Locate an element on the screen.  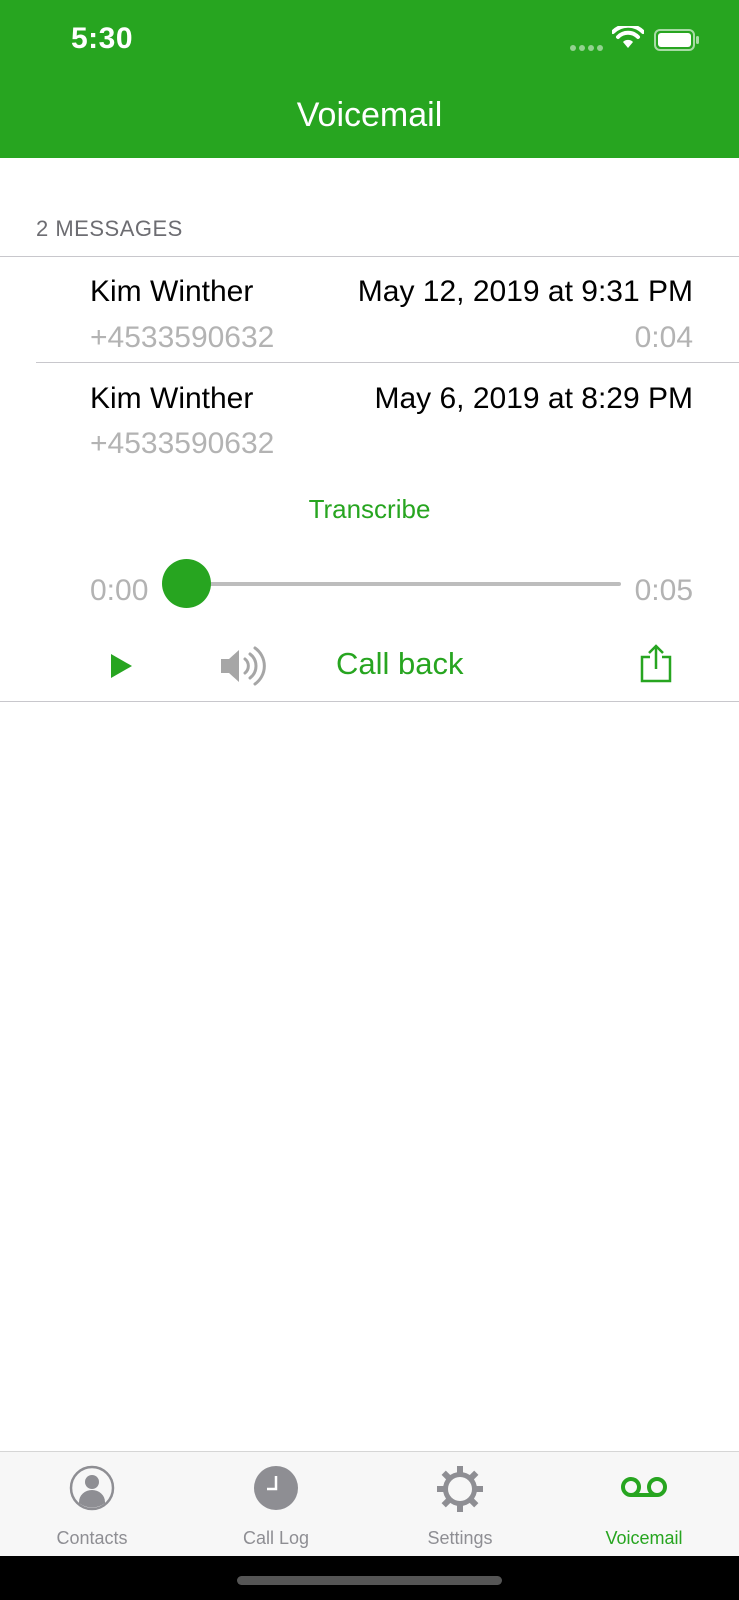
nav-header: 5:30 Voicemail is located at coordinates (369, 79).